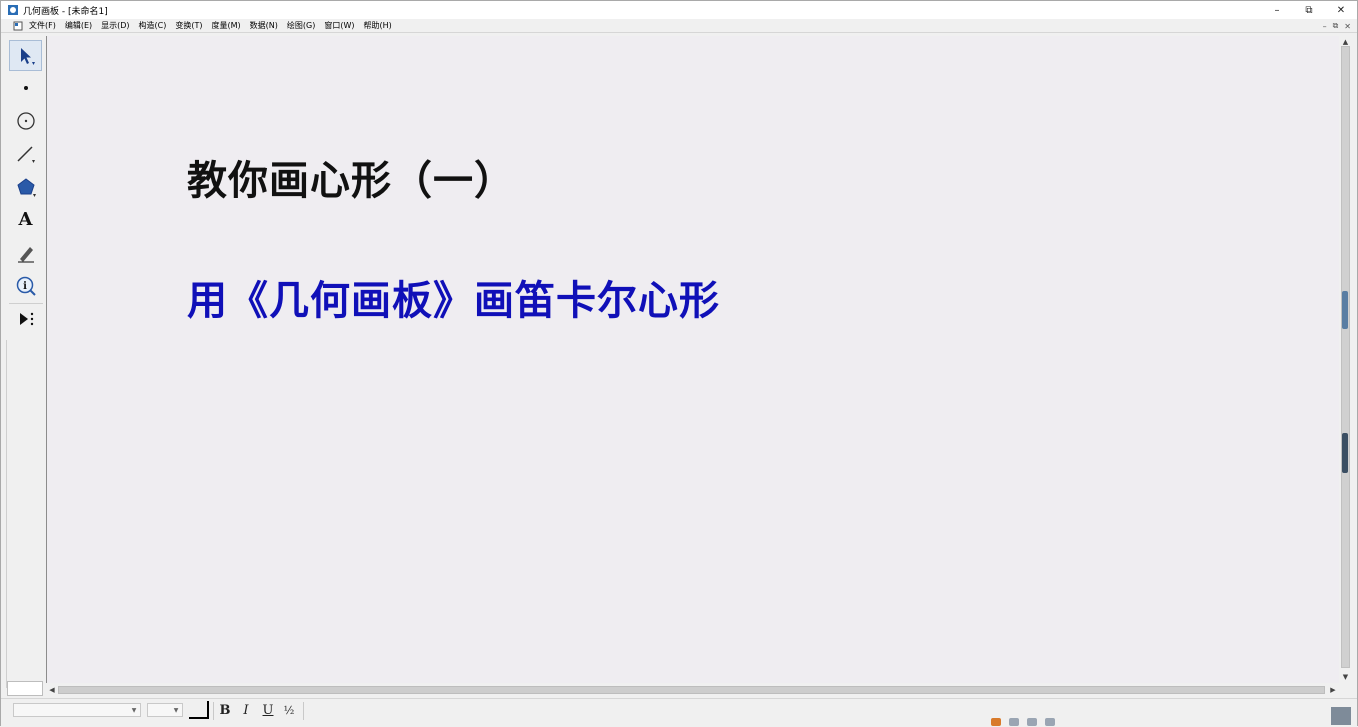 This screenshot has height=727, width=1358. I want to click on menu-edit: 编辑(E), so click(78, 25).